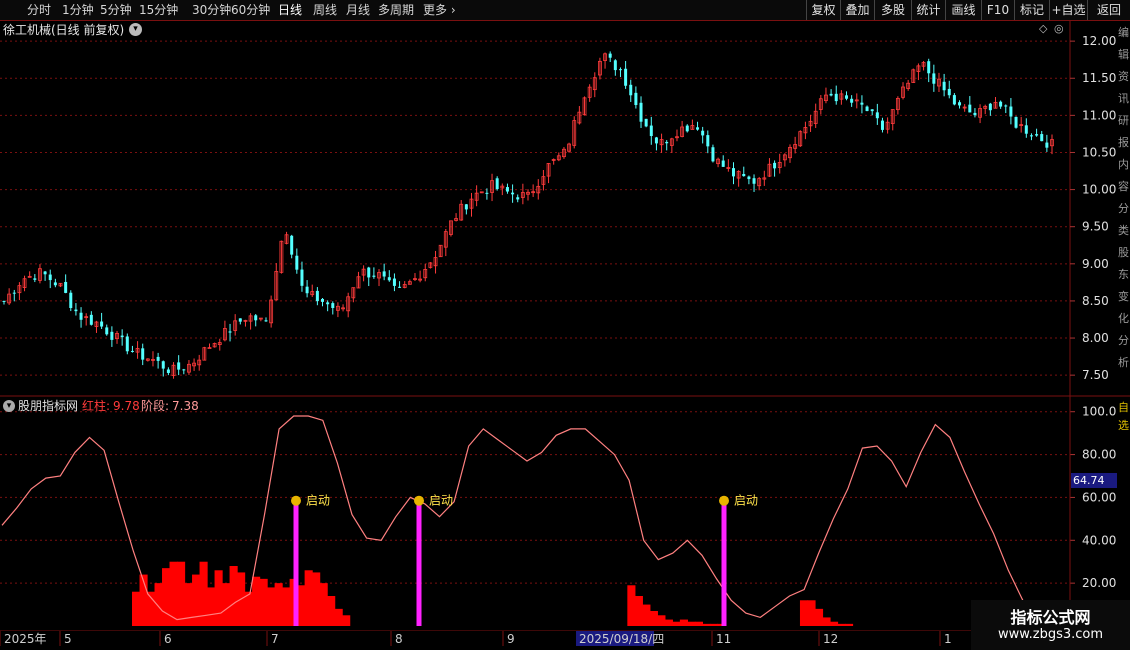  I want to click on x-axis-label-7: 11, so click(723, 639).